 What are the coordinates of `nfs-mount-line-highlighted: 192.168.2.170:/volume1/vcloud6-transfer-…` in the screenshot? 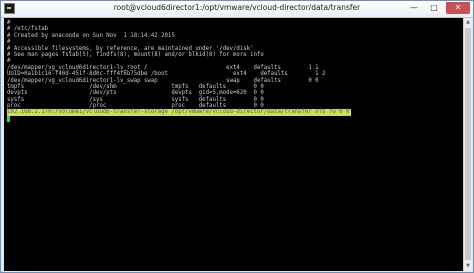 It's located at (179, 112).